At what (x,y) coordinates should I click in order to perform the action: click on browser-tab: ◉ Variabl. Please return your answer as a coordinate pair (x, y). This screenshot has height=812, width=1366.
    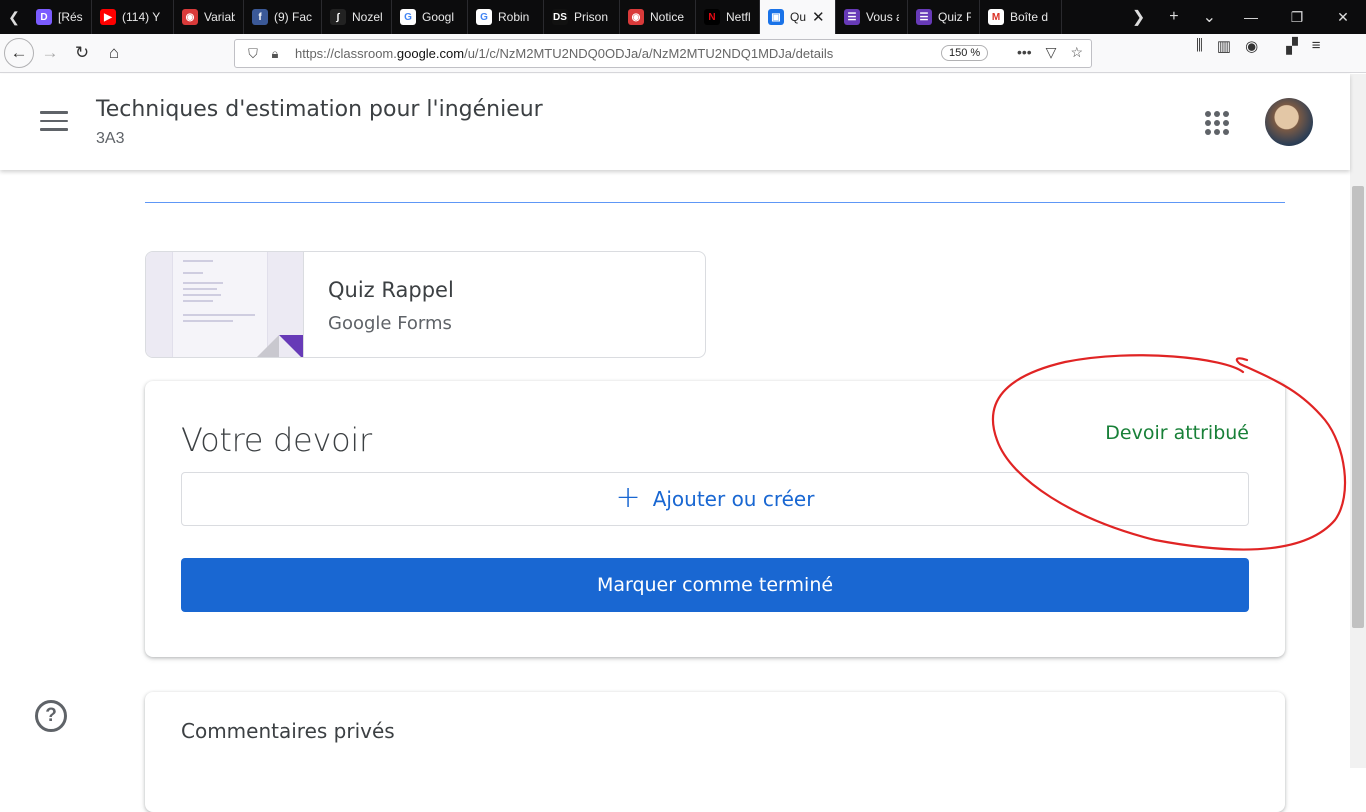
    Looking at the image, I should click on (209, 17).